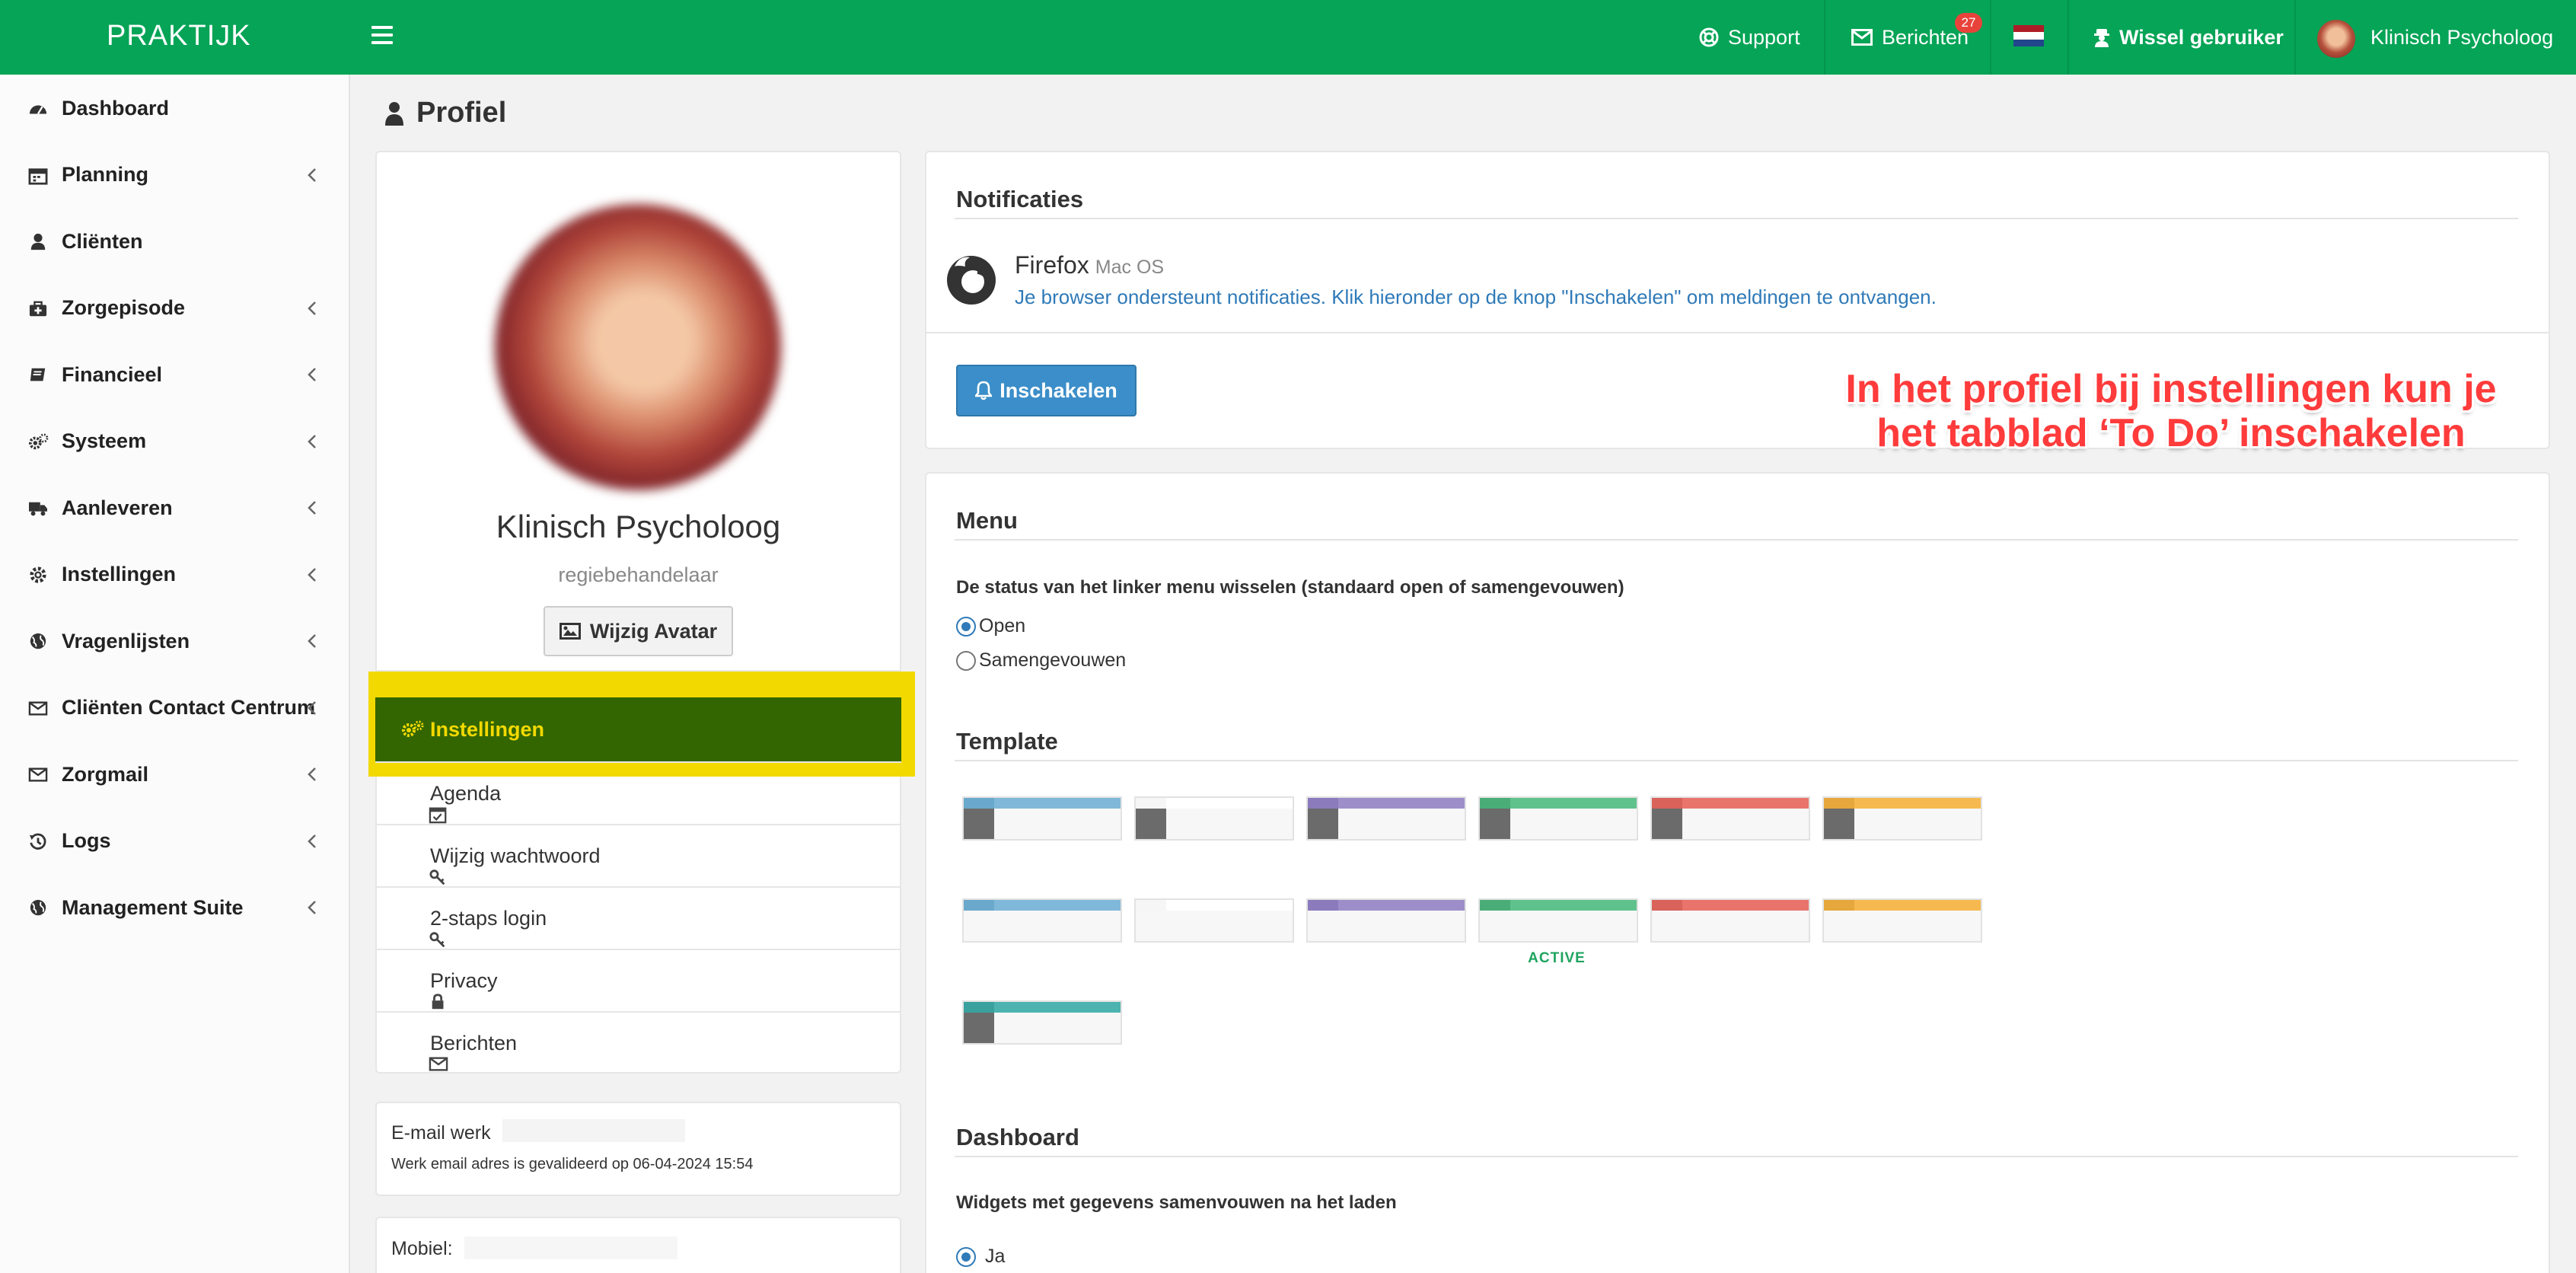  I want to click on profile-menu-agenda: Agenda, so click(638, 793).